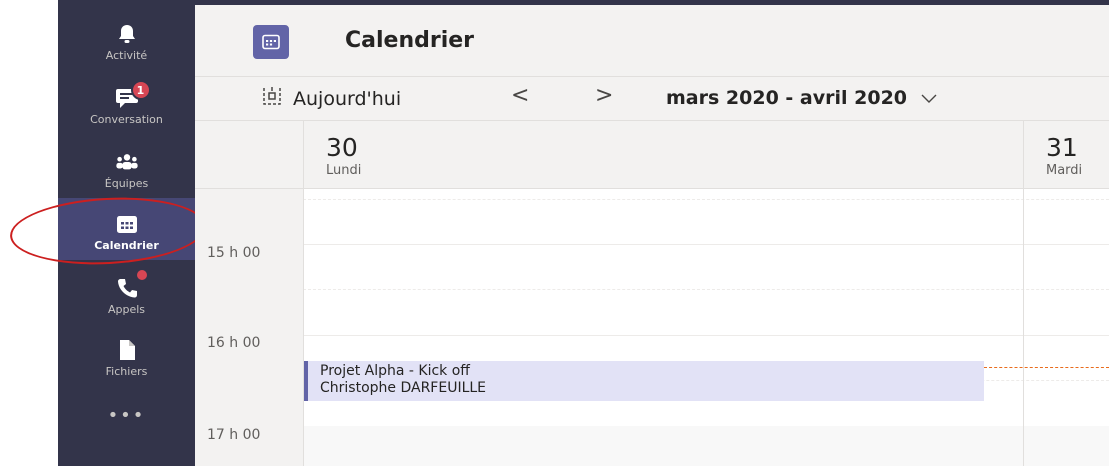 This screenshot has height=466, width=1109. Describe the element at coordinates (1046, 367) in the screenshot. I see `current-time-indicator` at that location.